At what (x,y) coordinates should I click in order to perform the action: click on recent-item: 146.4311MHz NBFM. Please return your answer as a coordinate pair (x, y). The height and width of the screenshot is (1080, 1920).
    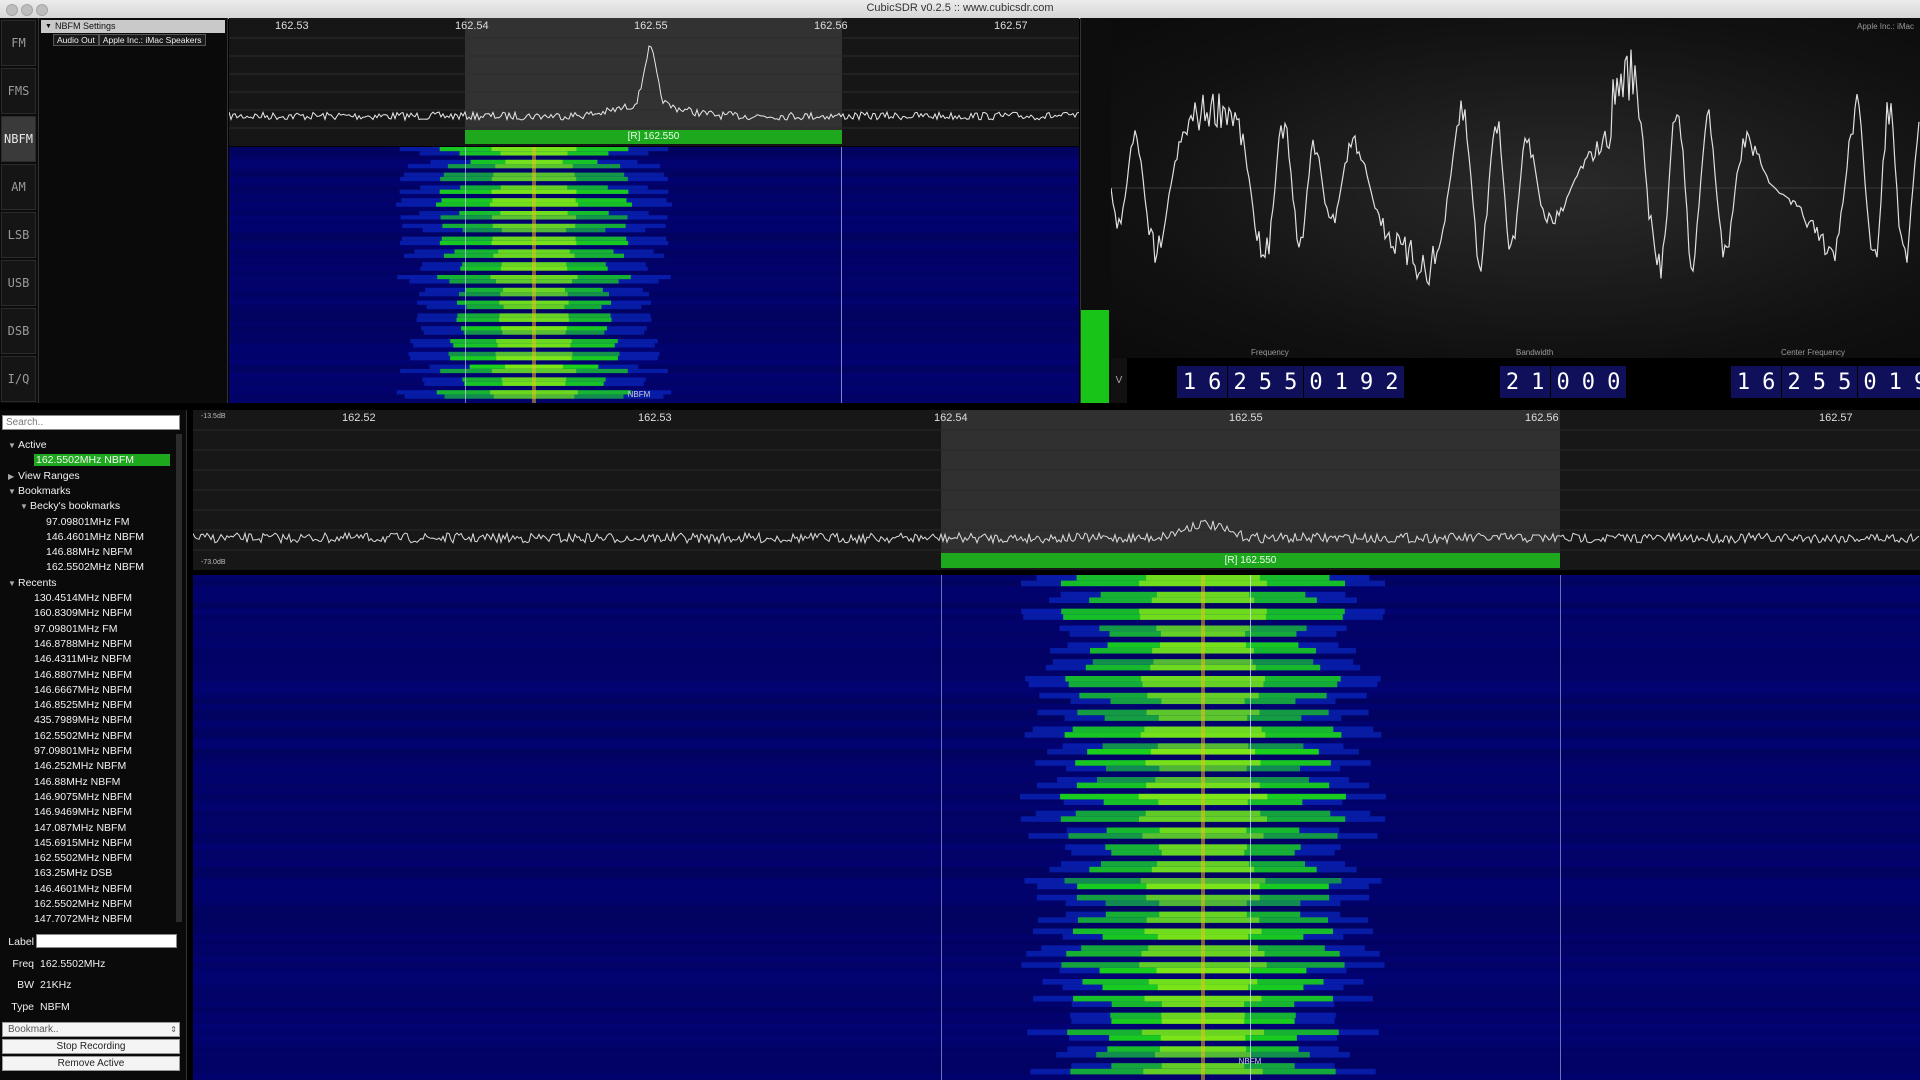
    Looking at the image, I should click on (82, 659).